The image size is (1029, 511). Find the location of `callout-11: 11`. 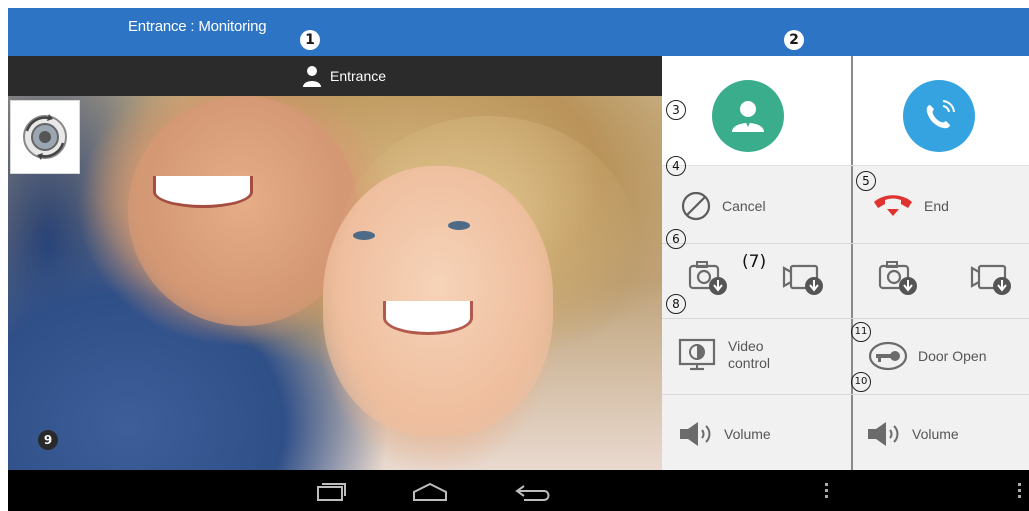

callout-11: 11 is located at coordinates (861, 332).